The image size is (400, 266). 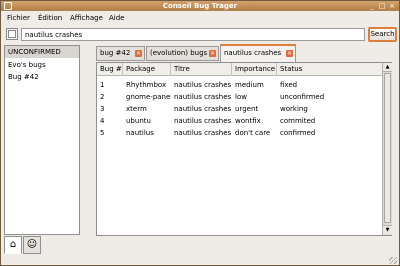 What do you see at coordinates (12, 34) in the screenshot?
I see `new-query-icon` at bounding box center [12, 34].